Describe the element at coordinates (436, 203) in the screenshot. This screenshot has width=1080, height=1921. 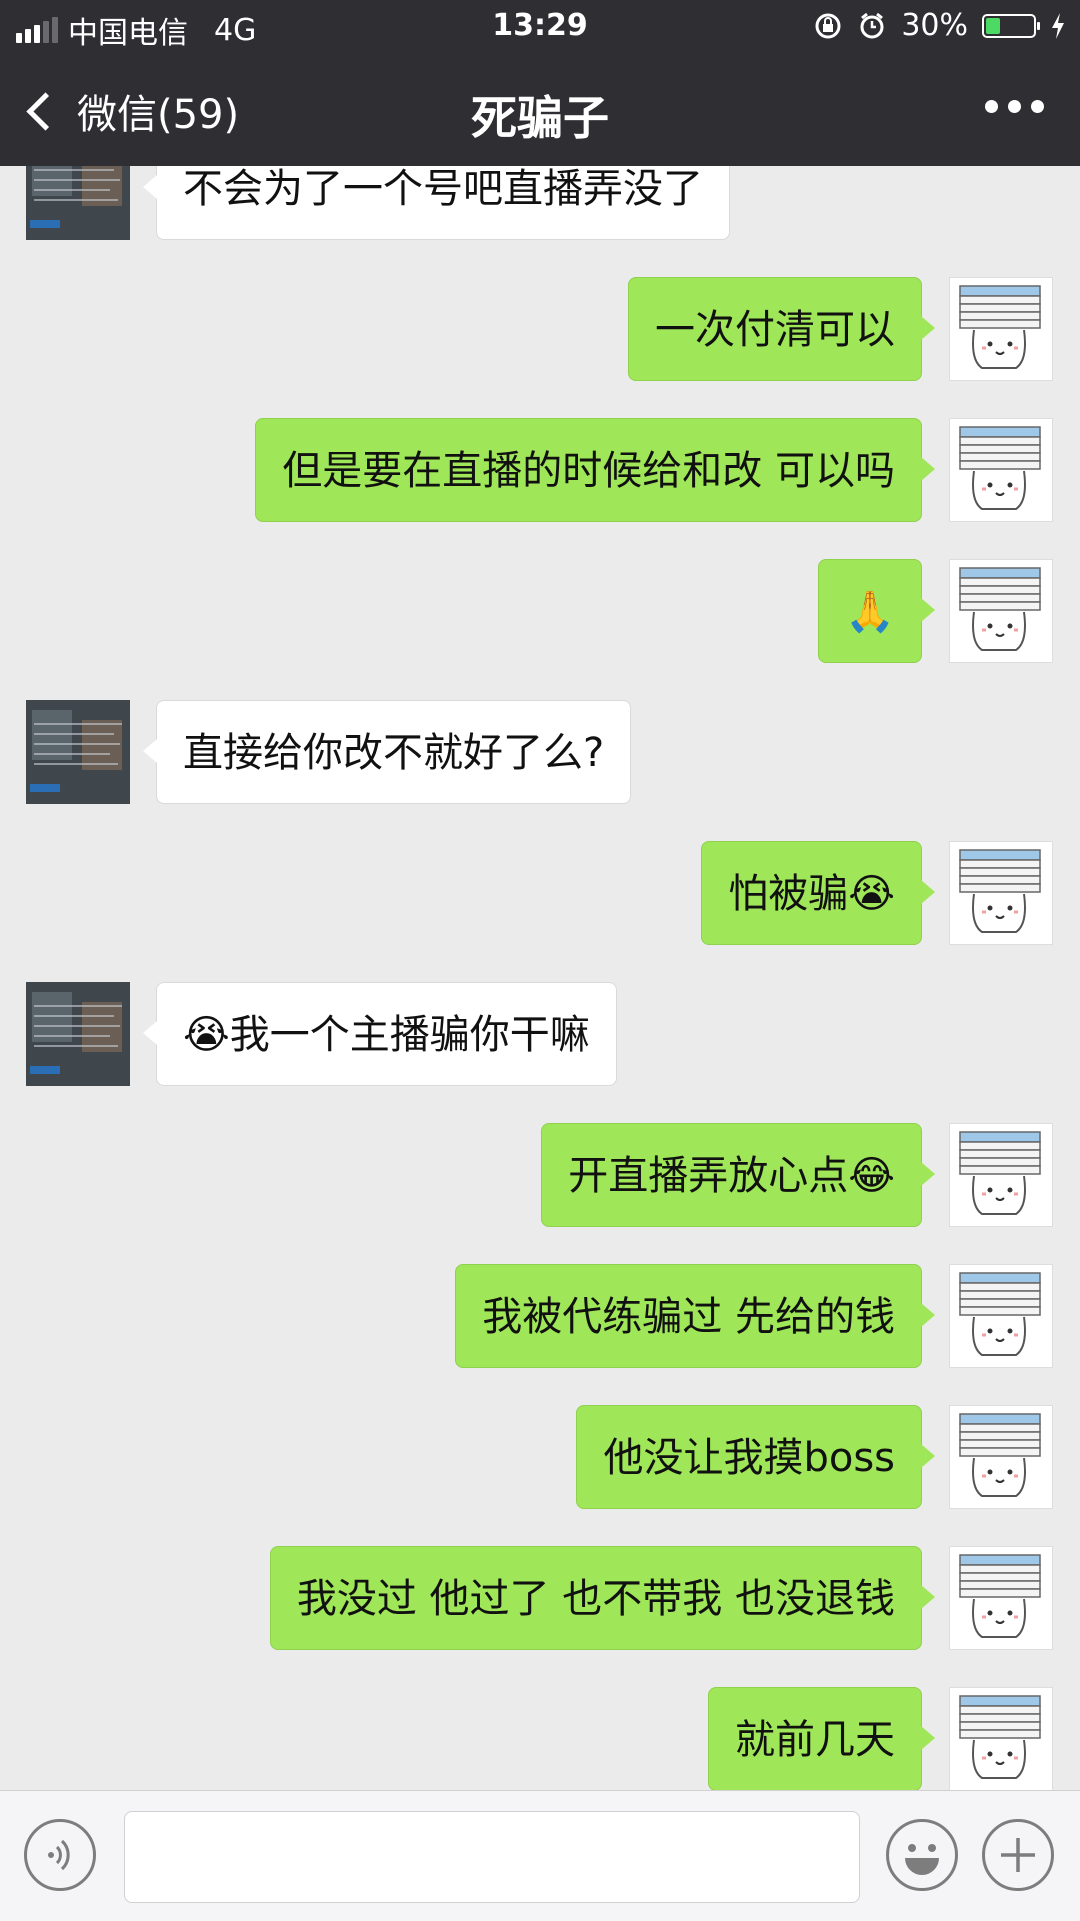
I see `contact-message-bubble: 不会为了一个号吧直播弄没了` at that location.